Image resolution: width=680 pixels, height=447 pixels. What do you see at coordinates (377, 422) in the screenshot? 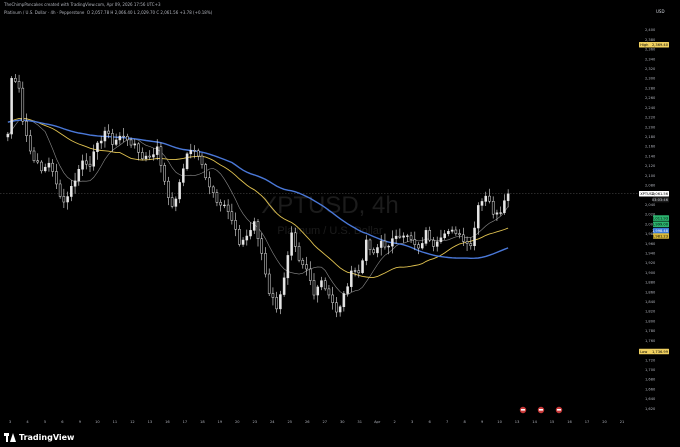
I see `time-tick-label: Apr` at bounding box center [377, 422].